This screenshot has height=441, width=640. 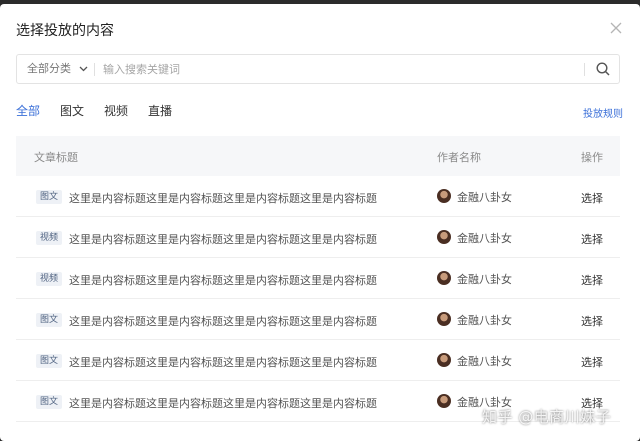 I want to click on dialog-title: 选择投放的内容, so click(x=65, y=31).